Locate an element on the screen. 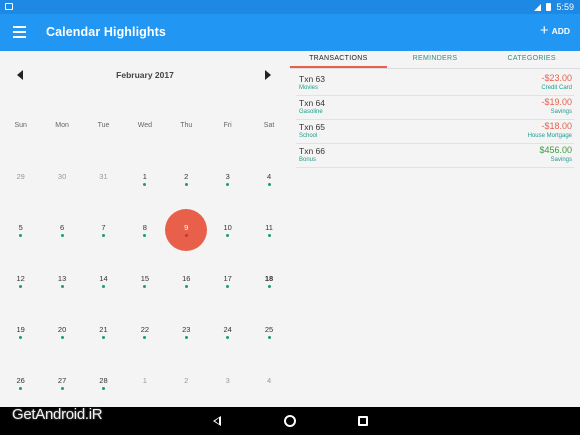  calendar-day: 14 is located at coordinates (103, 284).